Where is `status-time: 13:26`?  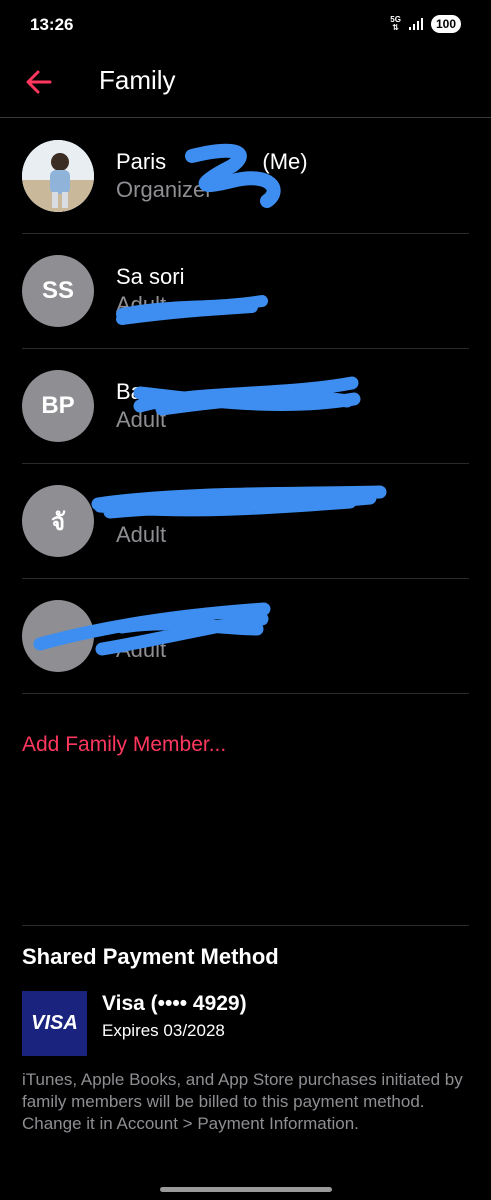
status-time: 13:26 is located at coordinates (52, 24).